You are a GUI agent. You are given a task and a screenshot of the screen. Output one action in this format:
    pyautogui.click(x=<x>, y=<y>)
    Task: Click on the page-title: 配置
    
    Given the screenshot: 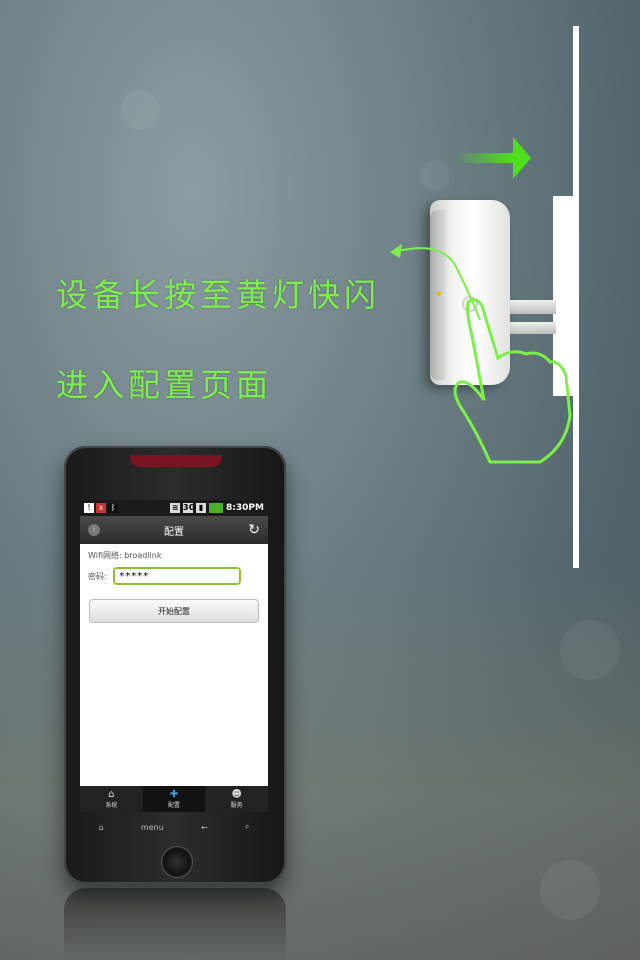 What is the action you would take?
    pyautogui.click(x=174, y=532)
    